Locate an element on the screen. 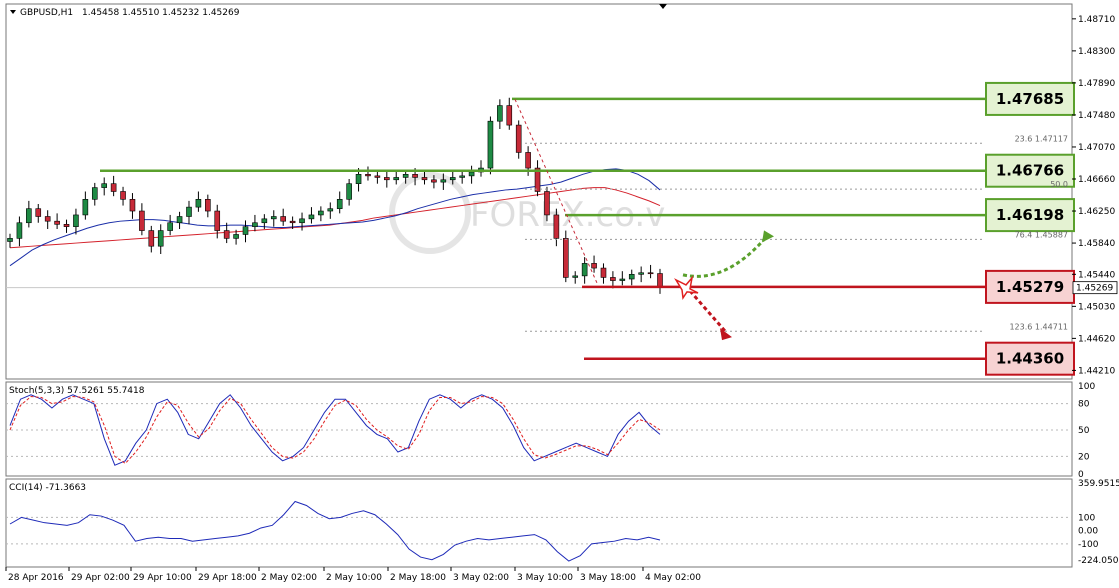 The image size is (1119, 588). price-tick-label: 1.45840 is located at coordinates (1096, 244).